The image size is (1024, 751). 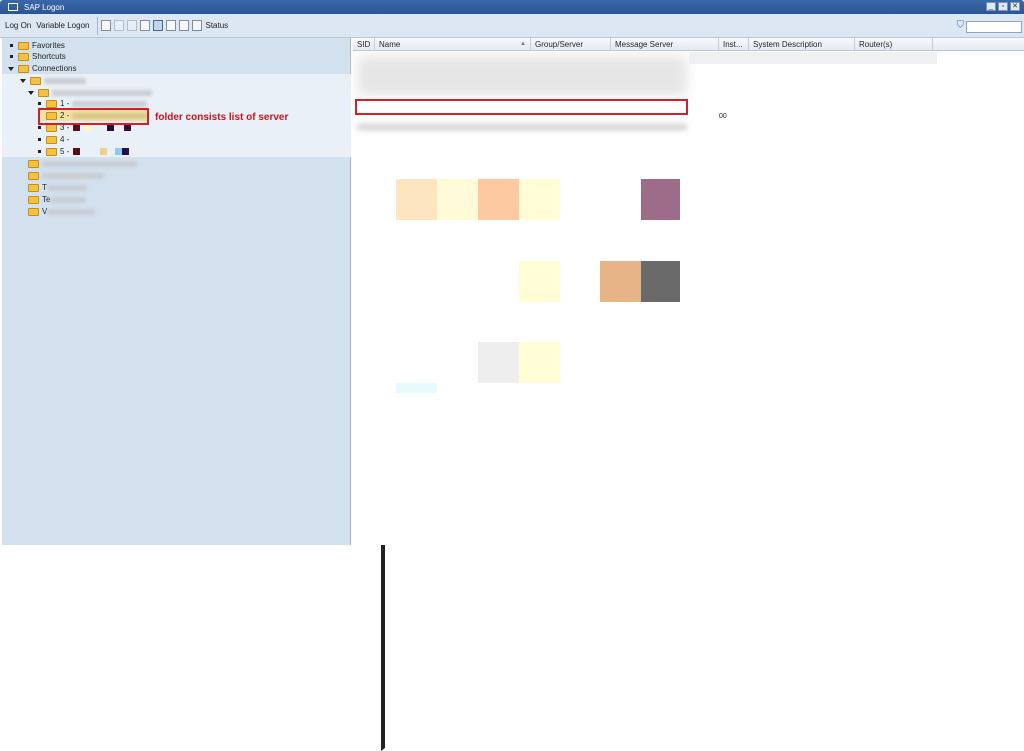 What do you see at coordinates (13, 7) in the screenshot?
I see `app-icon` at bounding box center [13, 7].